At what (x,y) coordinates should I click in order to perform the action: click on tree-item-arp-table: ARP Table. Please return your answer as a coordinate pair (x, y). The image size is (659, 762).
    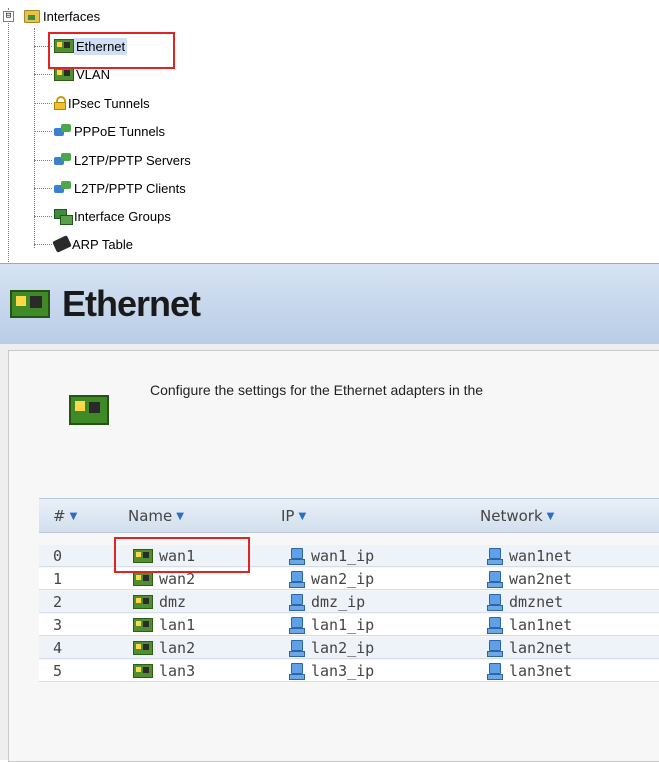
    Looking at the image, I should click on (84, 244).